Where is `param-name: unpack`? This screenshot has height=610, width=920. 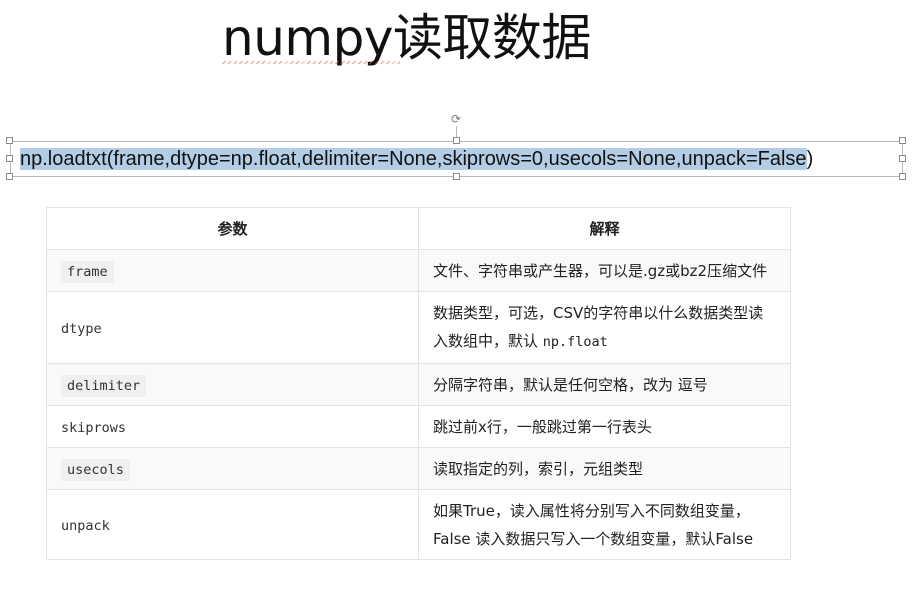
param-name: unpack is located at coordinates (85, 525).